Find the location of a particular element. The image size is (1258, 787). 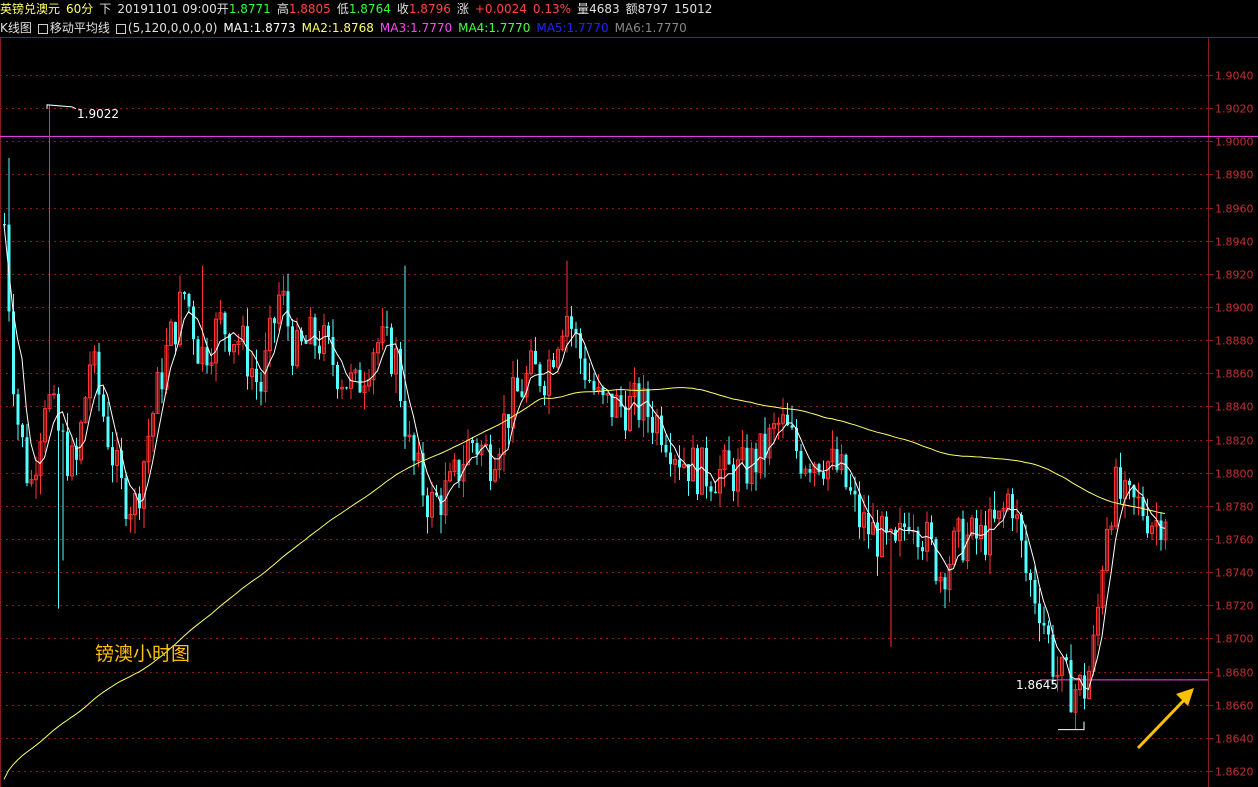

y-tick-label: 1.8680 is located at coordinates (1234, 673).